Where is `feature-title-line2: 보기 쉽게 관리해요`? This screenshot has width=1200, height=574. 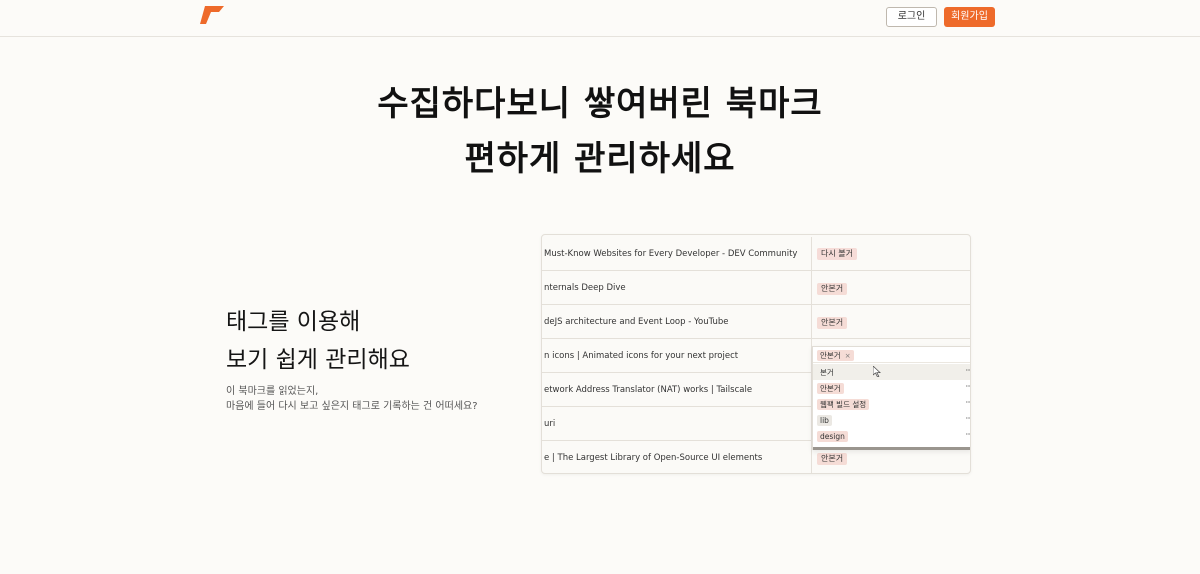
feature-title-line2: 보기 쉽게 관리해요 is located at coordinates (318, 360).